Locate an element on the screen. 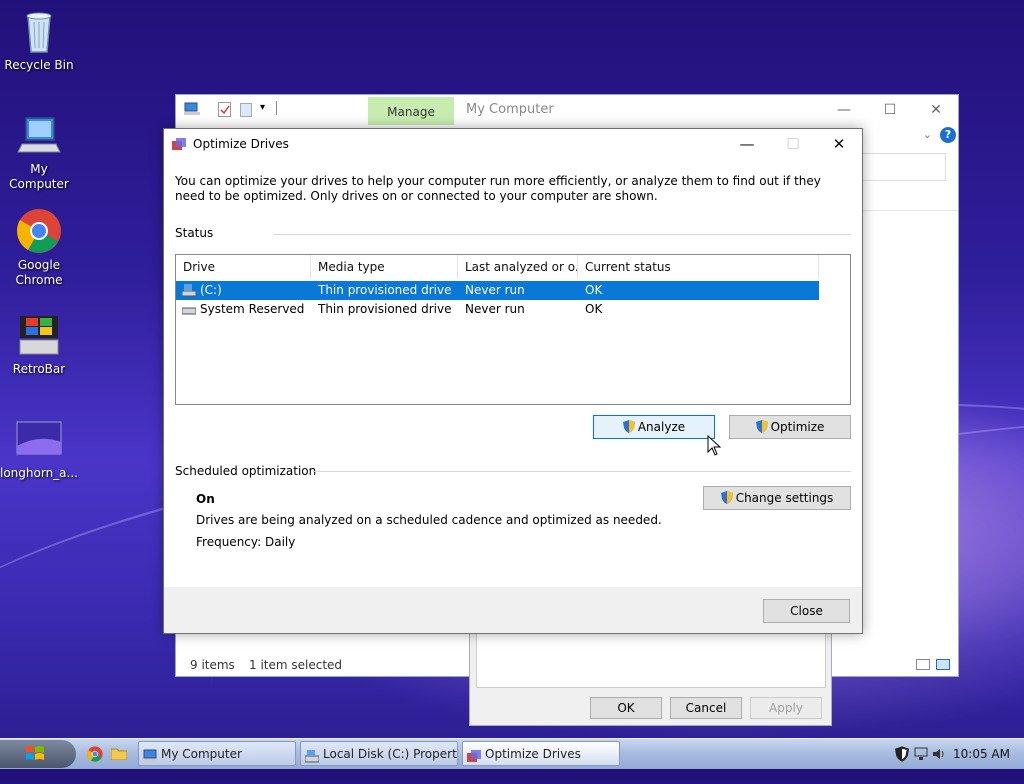 The width and height of the screenshot is (1024, 784). status-section-label: Status is located at coordinates (194, 233).